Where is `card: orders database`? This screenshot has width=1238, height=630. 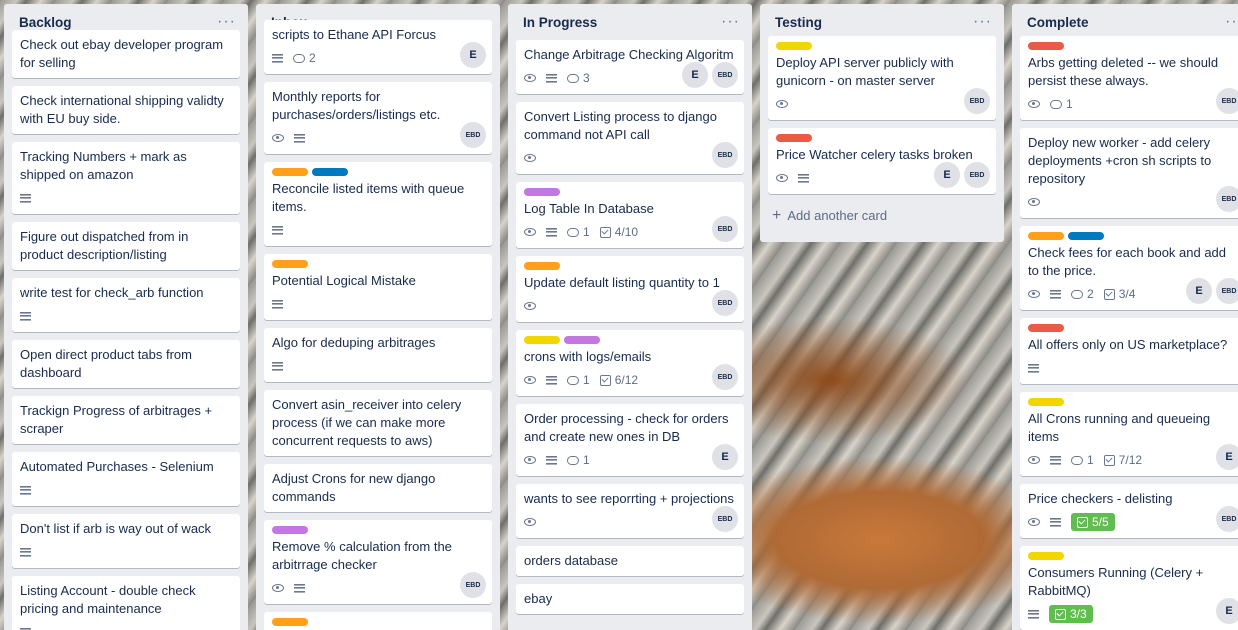 card: orders database is located at coordinates (630, 561).